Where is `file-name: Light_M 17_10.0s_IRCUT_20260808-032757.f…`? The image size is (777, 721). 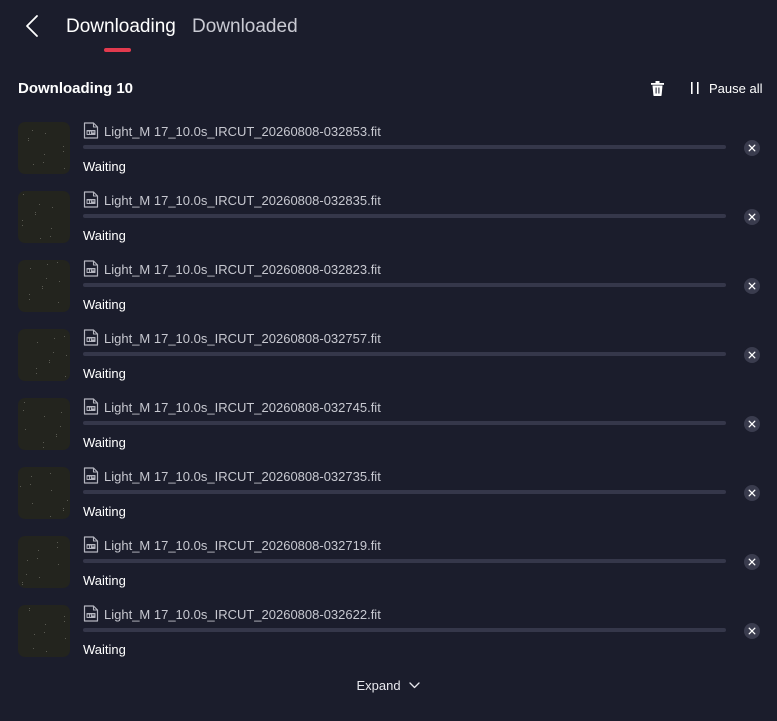
file-name: Light_M 17_10.0s_IRCUT_20260808-032757.f… is located at coordinates (242, 338).